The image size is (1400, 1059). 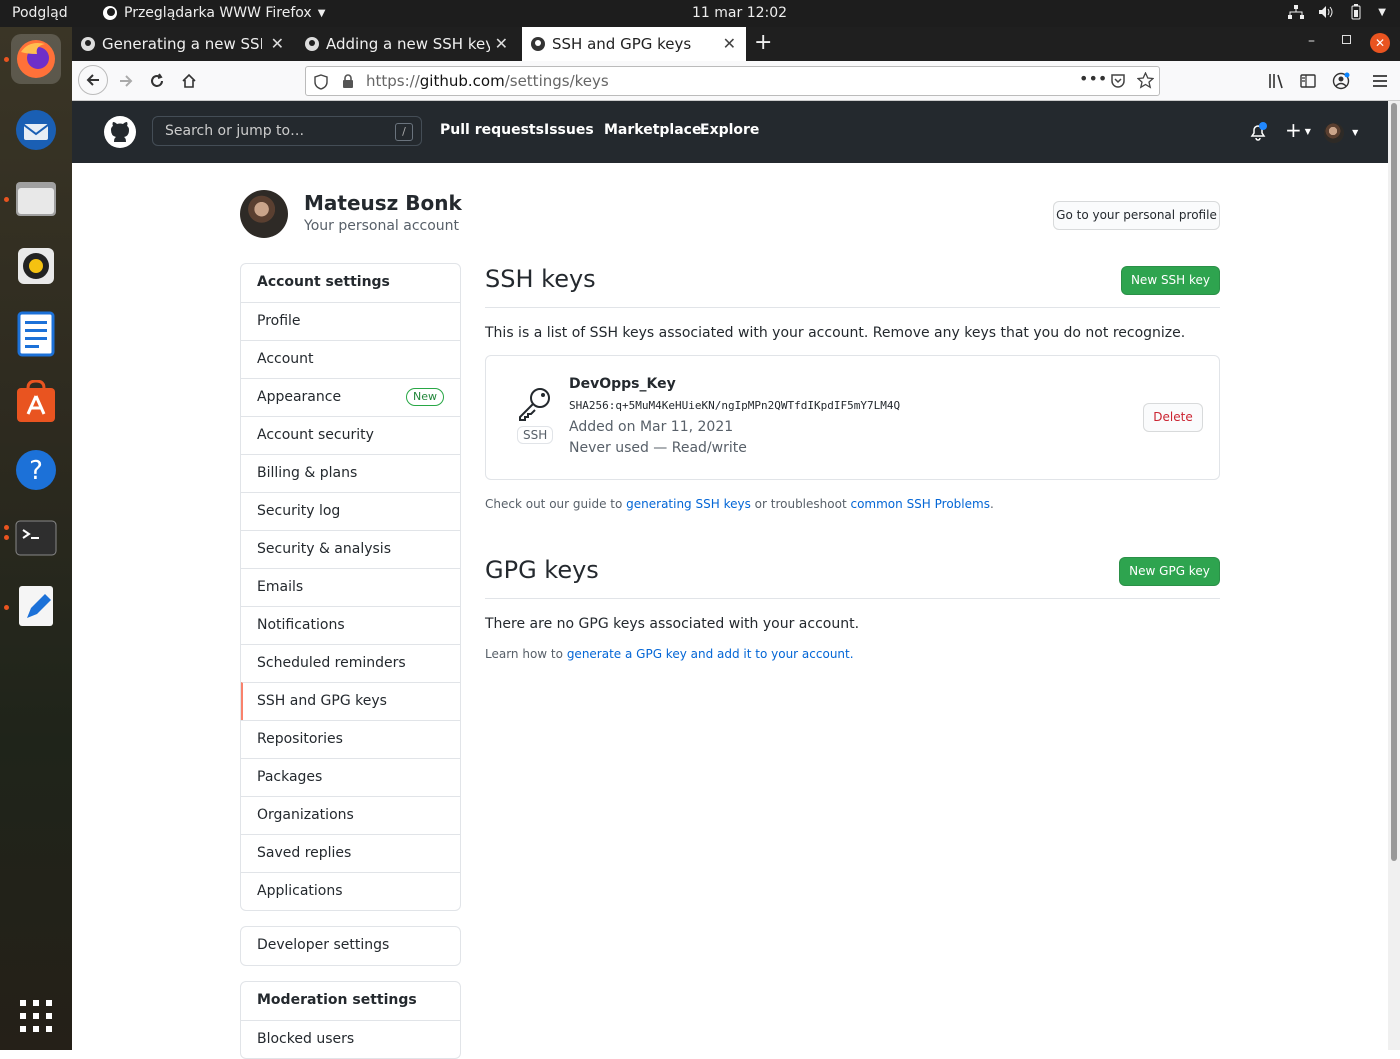 I want to click on sidebar-item-scheduled-reminders: Scheduled reminders, so click(x=350, y=663).